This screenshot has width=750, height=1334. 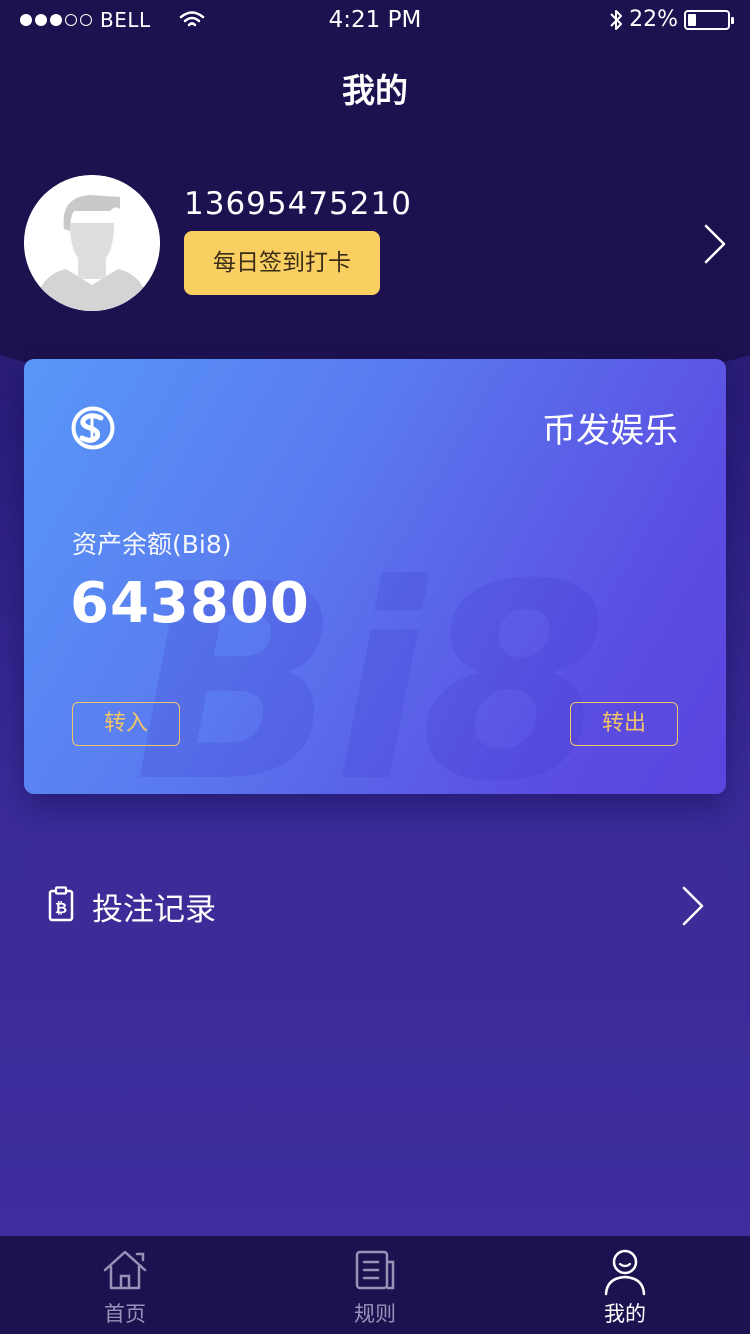 What do you see at coordinates (125, 1314) in the screenshot?
I see `tab-home-label: 首页` at bounding box center [125, 1314].